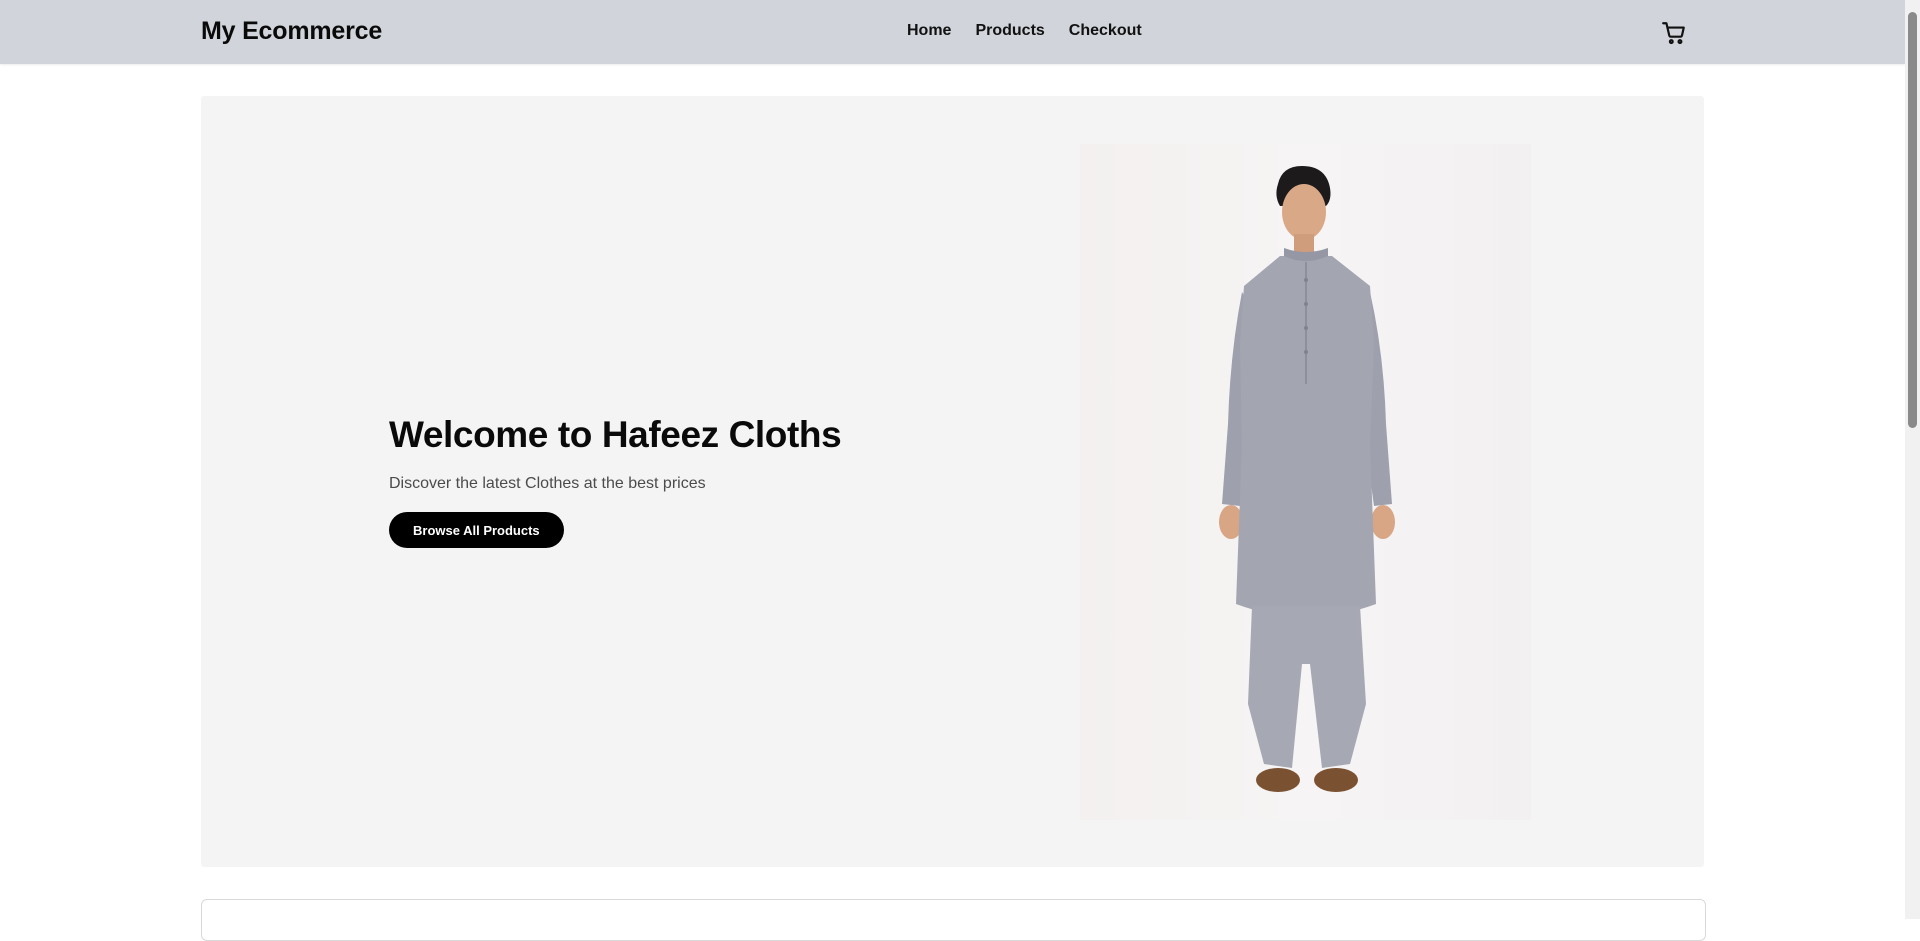 The image size is (1920, 941). I want to click on cart-button, so click(1674, 33).